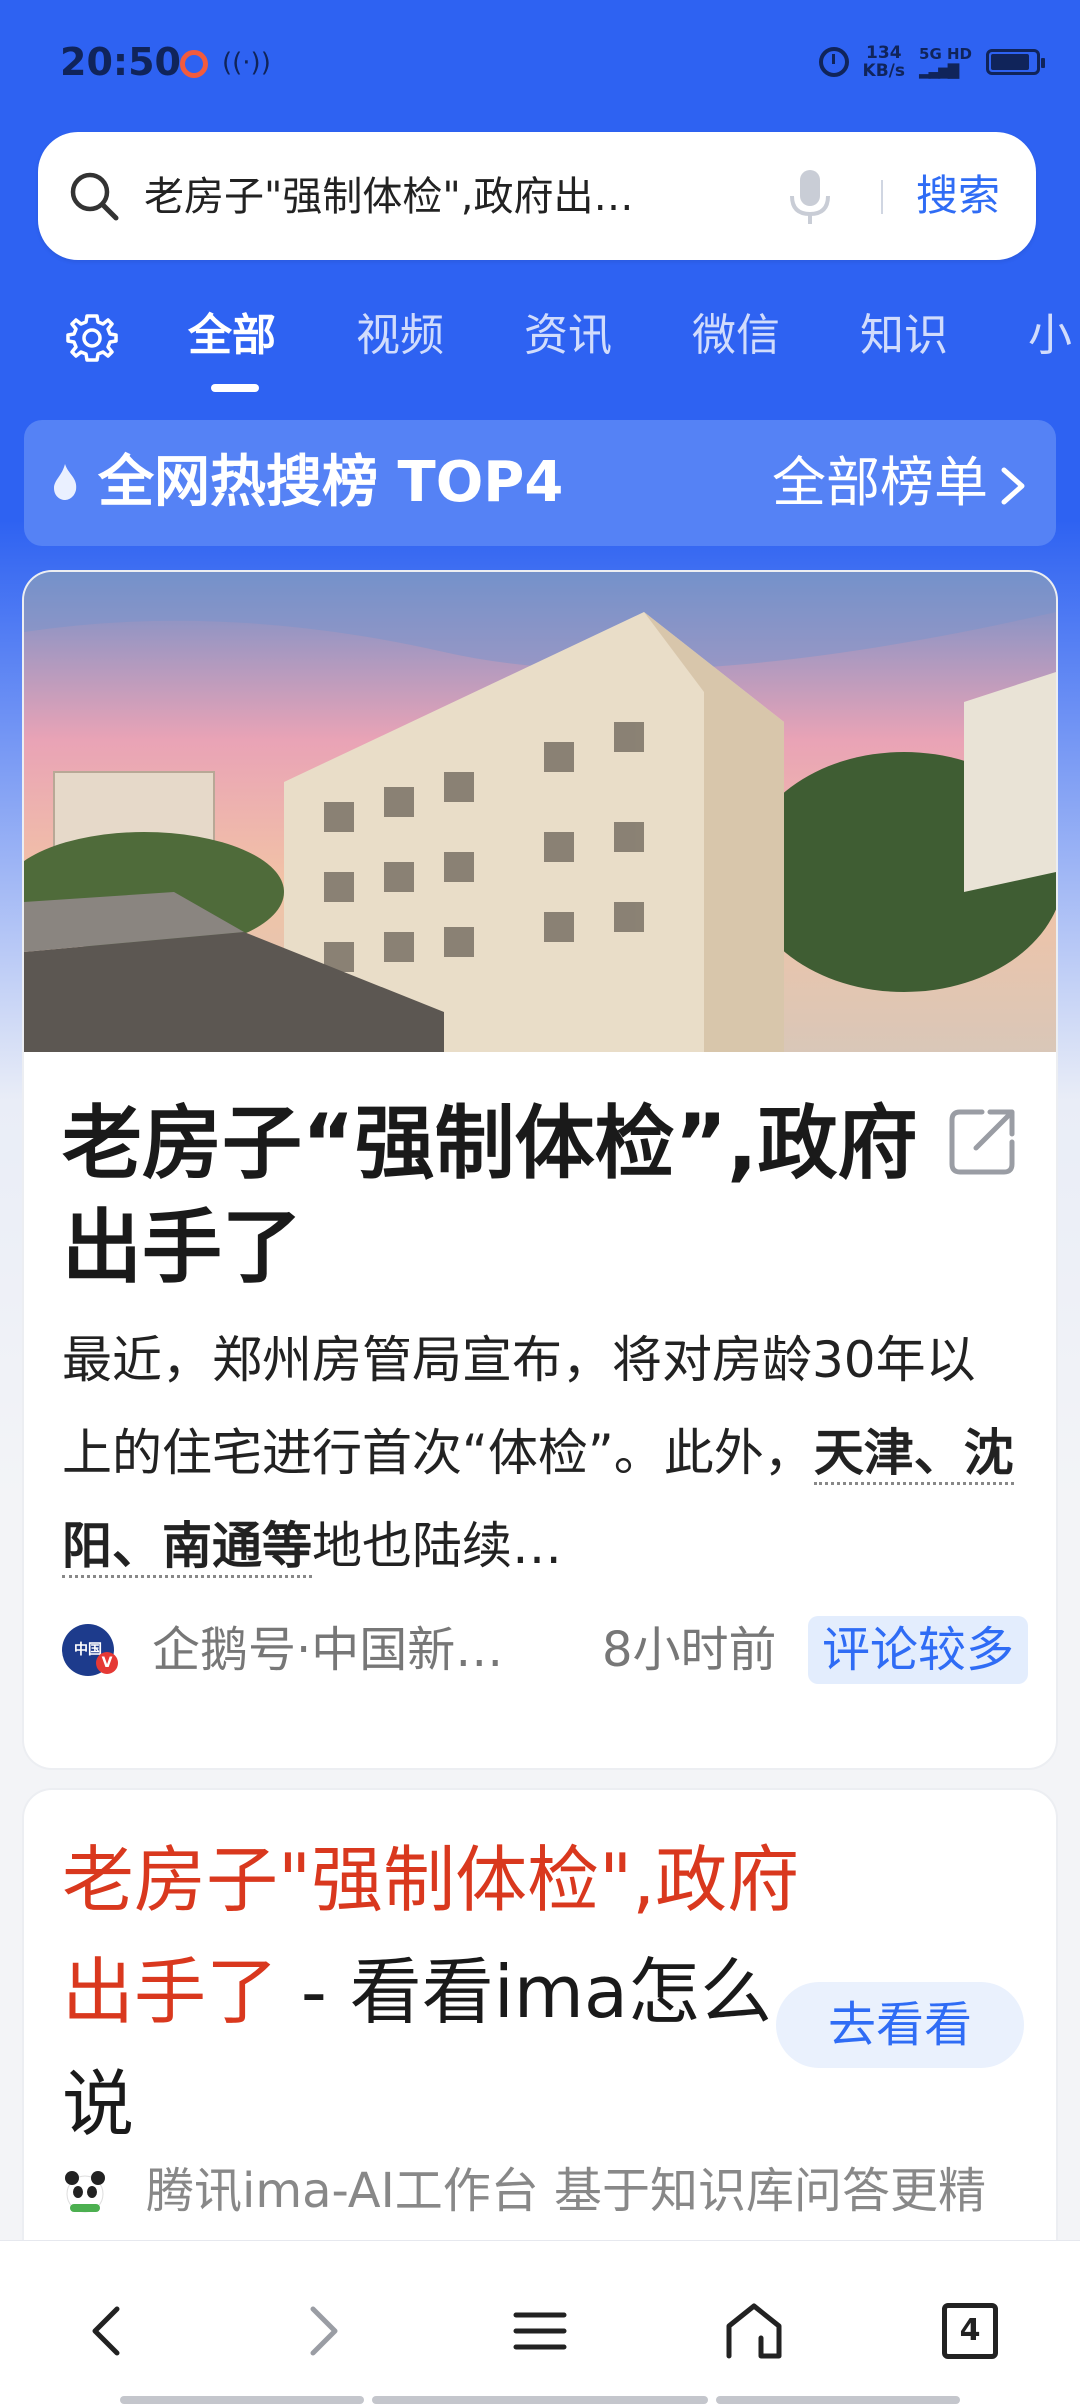  I want to click on signal-icon: 5G HD ▂▃▅▇, so click(945, 62).